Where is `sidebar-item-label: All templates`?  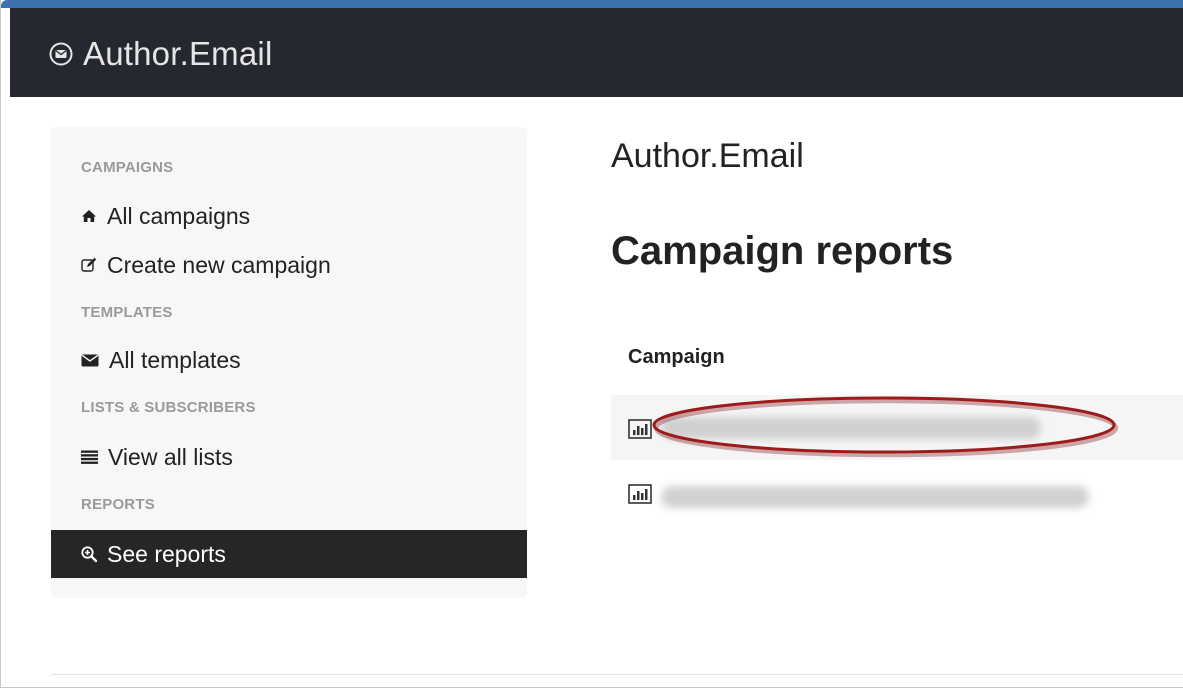 sidebar-item-label: All templates is located at coordinates (175, 359).